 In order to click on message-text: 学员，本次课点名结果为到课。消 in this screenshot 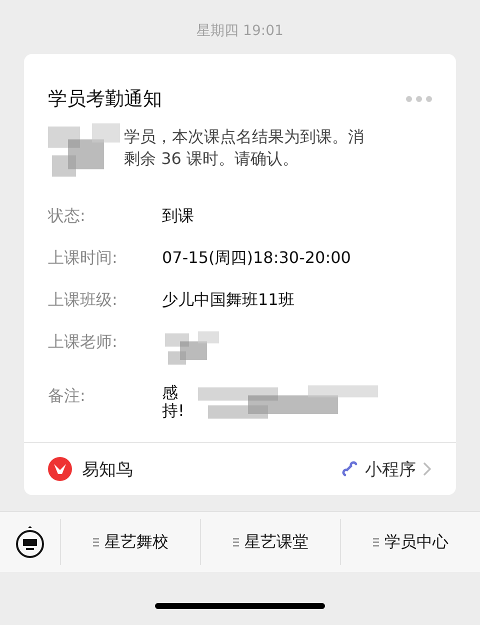, I will do `click(244, 137)`.